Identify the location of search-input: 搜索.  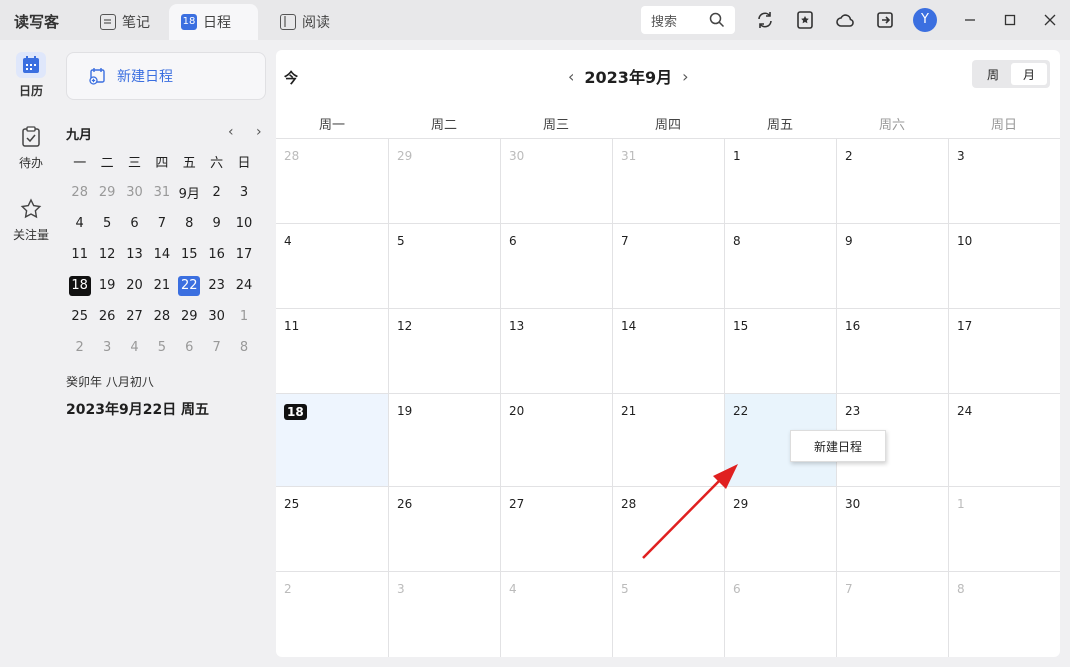
(688, 20).